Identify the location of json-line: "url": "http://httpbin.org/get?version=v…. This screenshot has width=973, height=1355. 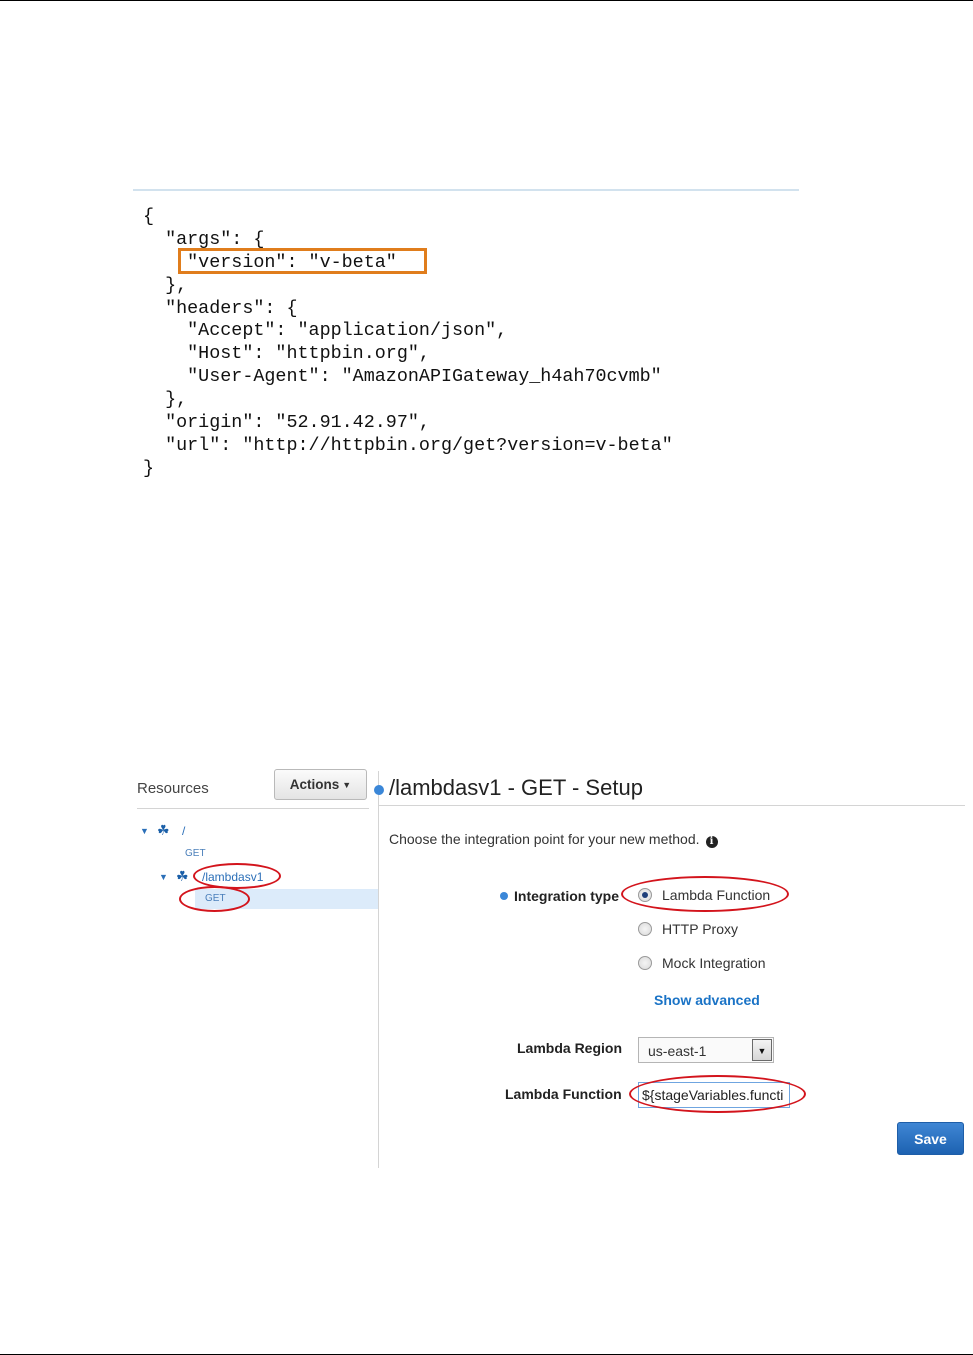
(408, 445).